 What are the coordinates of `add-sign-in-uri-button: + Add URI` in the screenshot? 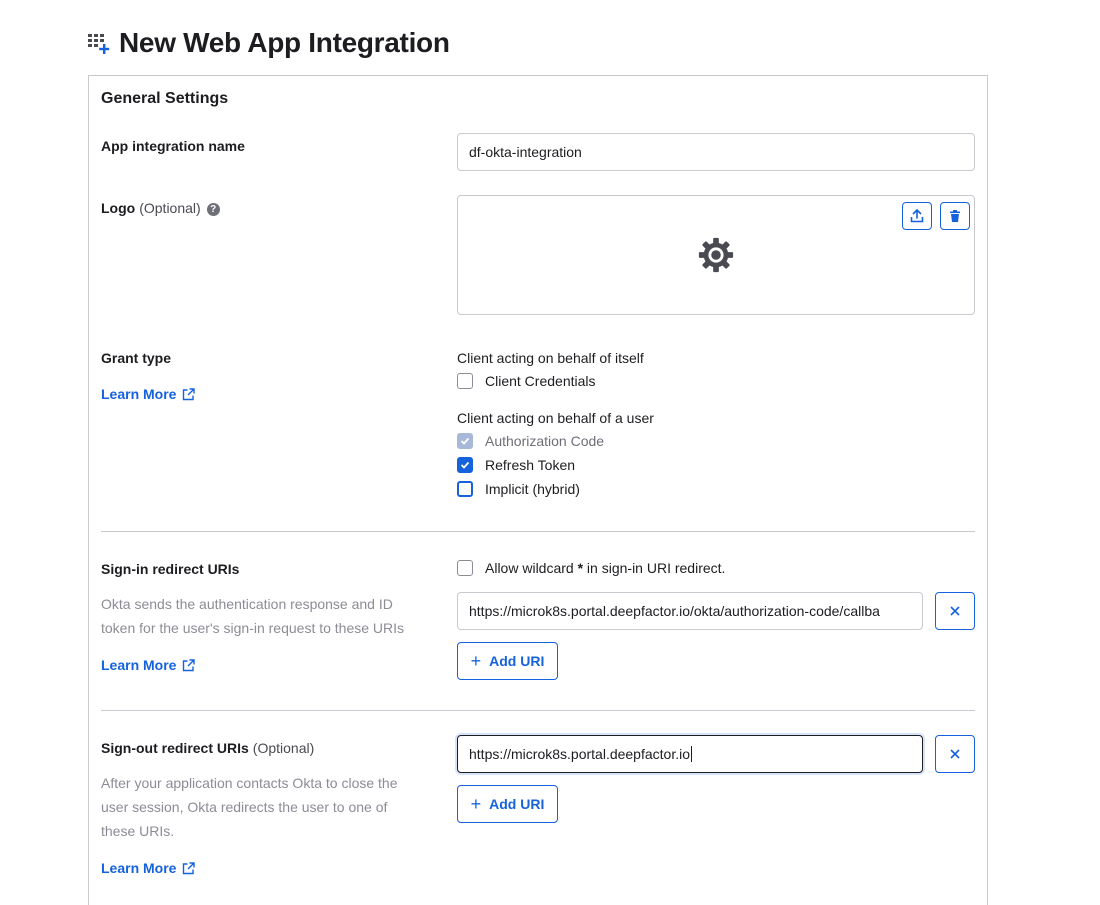 It's located at (507, 661).